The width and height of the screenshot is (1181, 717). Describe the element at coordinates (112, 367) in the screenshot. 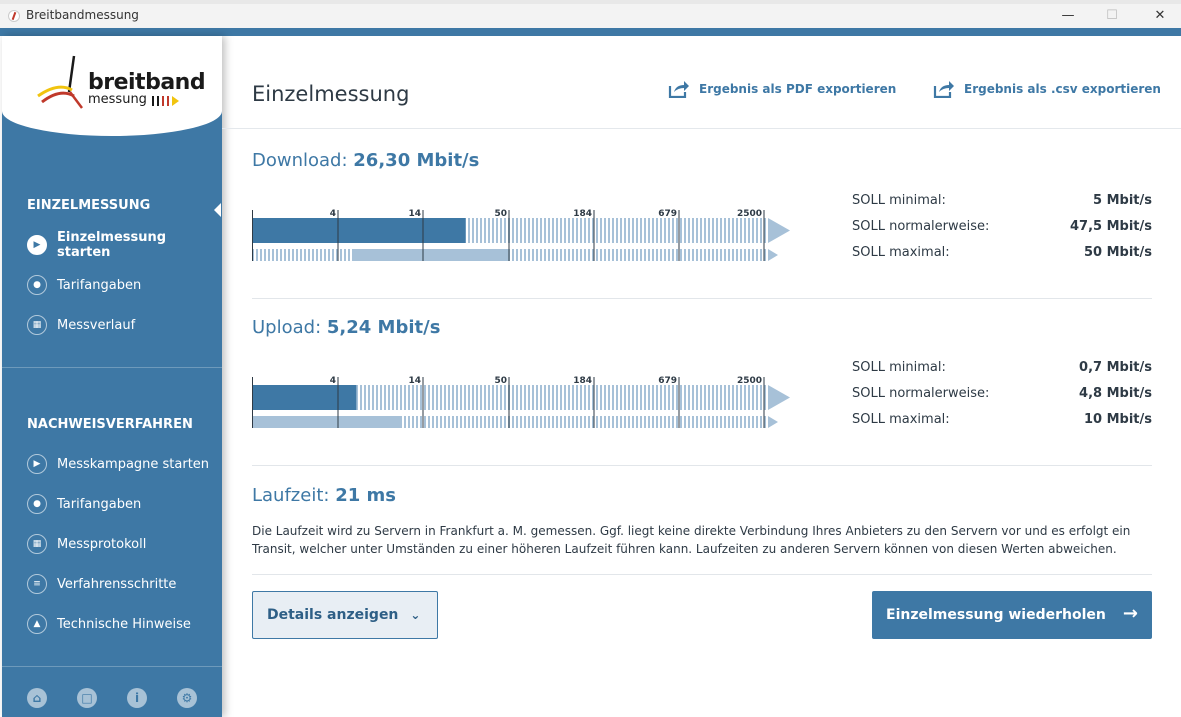

I see `sidebar-divider` at that location.